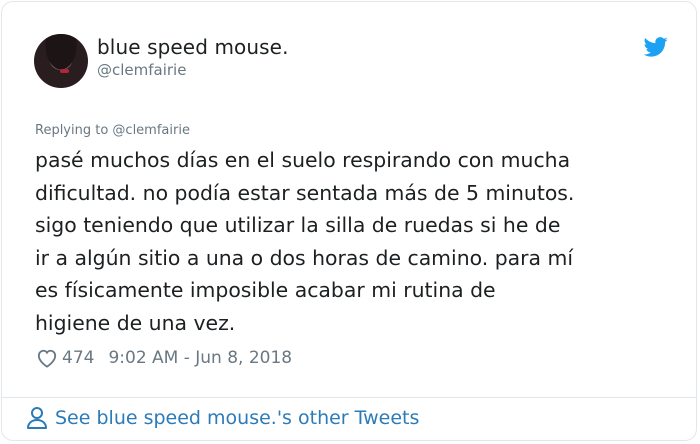 Image resolution: width=700 pixels, height=444 pixels. What do you see at coordinates (141, 70) in the screenshot?
I see `handle: @clemfairie` at bounding box center [141, 70].